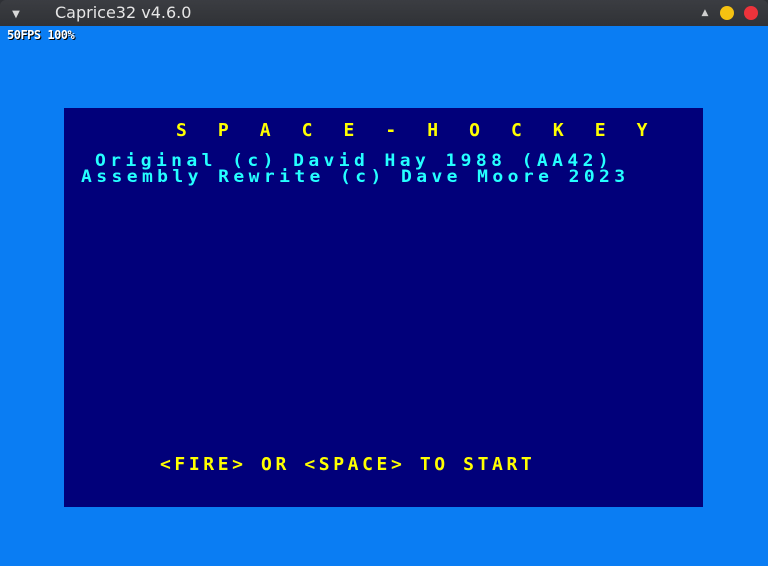  I want to click on title-bar: ▼ Caprice32 v4.6.0 ▲, so click(384, 13).